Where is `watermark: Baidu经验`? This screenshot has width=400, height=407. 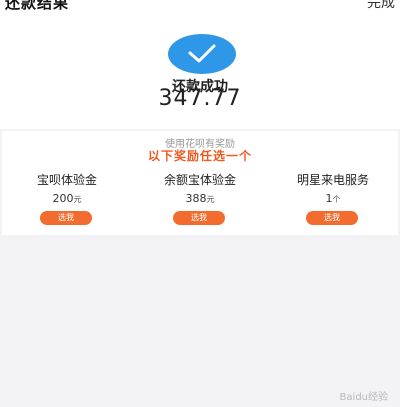
watermark: Baidu经验 is located at coordinates (363, 397).